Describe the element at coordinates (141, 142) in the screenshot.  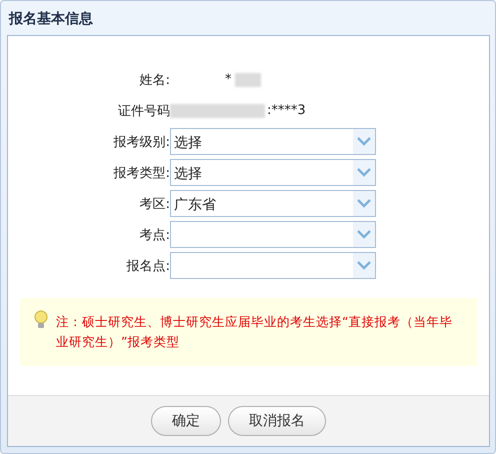
I see `field-label: 报考级别:` at that location.